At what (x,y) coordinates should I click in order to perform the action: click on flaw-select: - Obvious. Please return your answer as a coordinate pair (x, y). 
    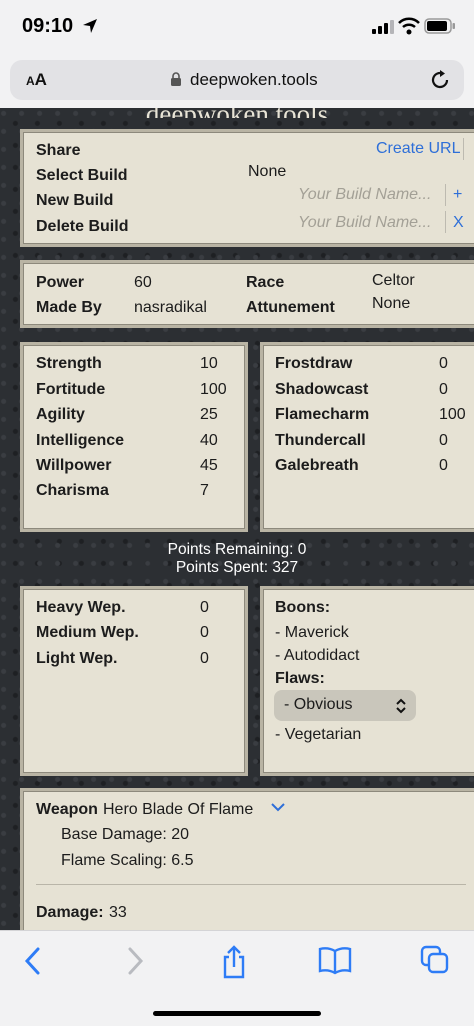
    Looking at the image, I should click on (345, 705).